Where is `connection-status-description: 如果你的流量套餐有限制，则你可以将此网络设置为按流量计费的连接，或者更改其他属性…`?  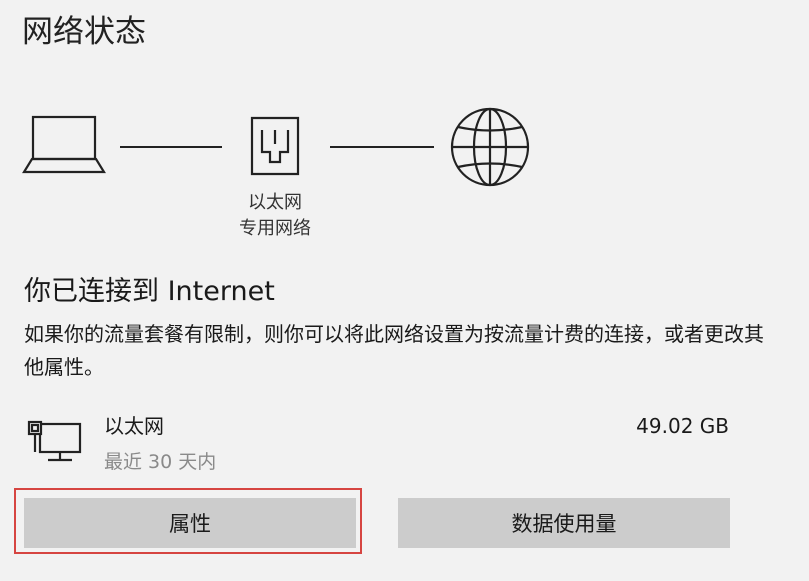
connection-status-description: 如果你的流量套餐有限制，则你可以将此网络设置为按流量计费的连接，或者更改其他属性… is located at coordinates (394, 350).